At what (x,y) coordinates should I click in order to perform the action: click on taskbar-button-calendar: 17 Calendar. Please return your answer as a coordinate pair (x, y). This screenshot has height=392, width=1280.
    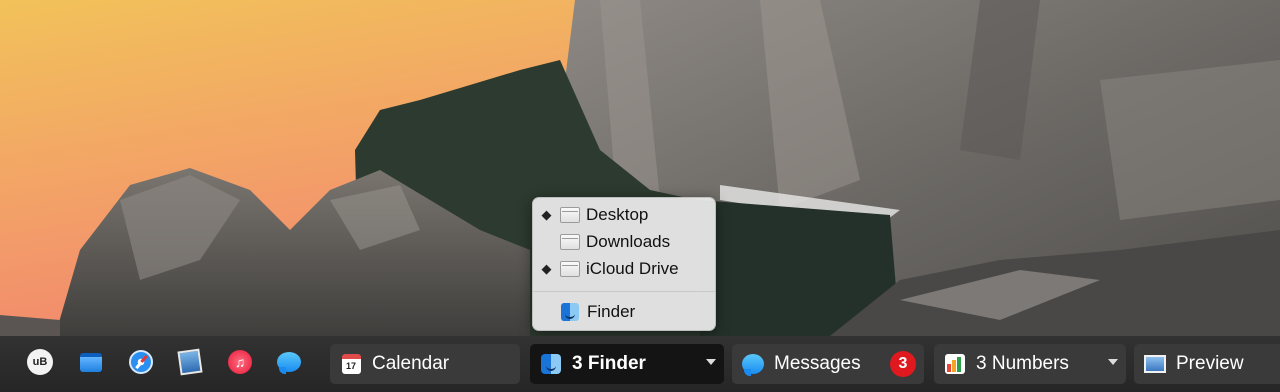
    Looking at the image, I should click on (425, 364).